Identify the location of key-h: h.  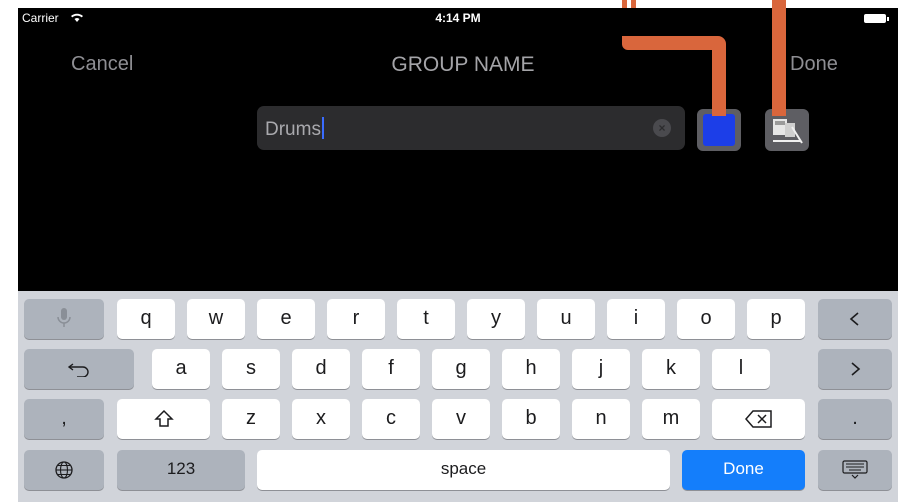
(531, 369).